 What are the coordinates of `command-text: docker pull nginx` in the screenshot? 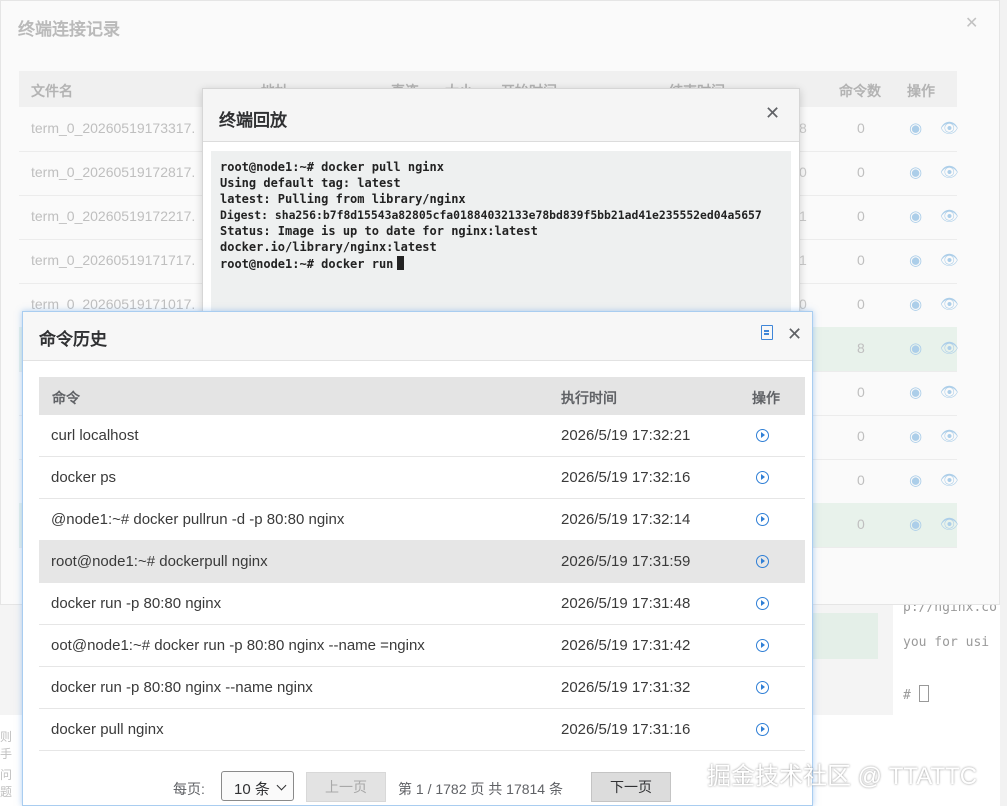 It's located at (107, 729).